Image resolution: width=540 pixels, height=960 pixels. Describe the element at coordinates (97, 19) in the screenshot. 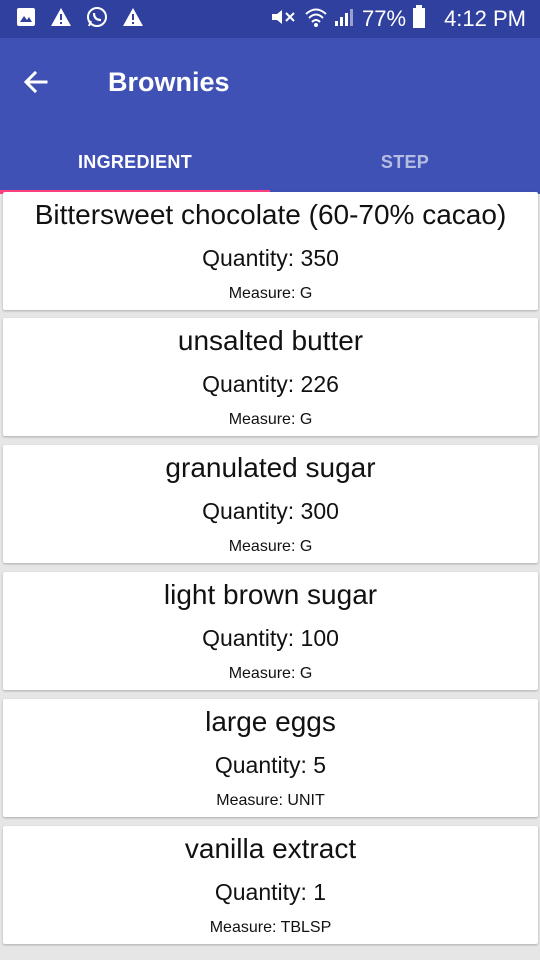

I see `whatsapp-icon` at that location.